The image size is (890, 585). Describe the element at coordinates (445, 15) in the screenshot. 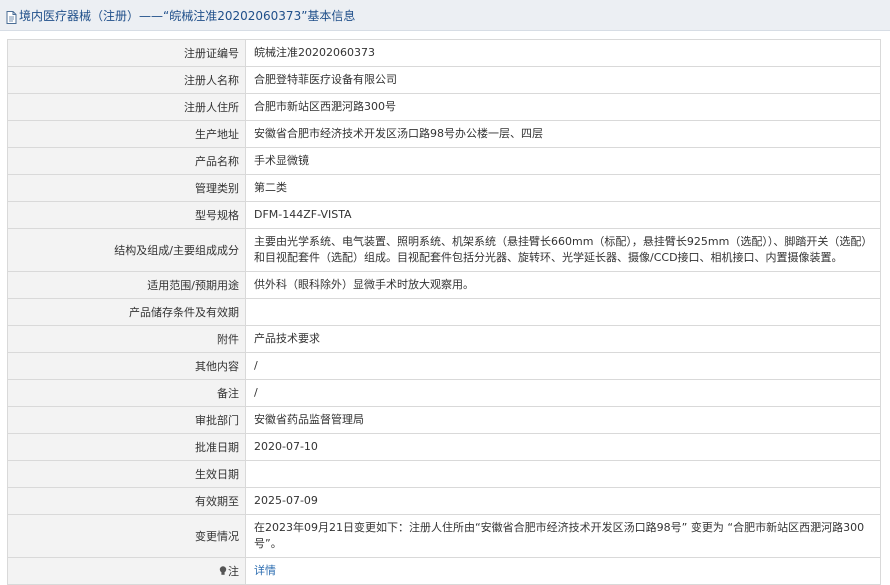

I see `page-header: 境内医疗器械（注册）——“皖械注准20202060373”基本信息` at that location.